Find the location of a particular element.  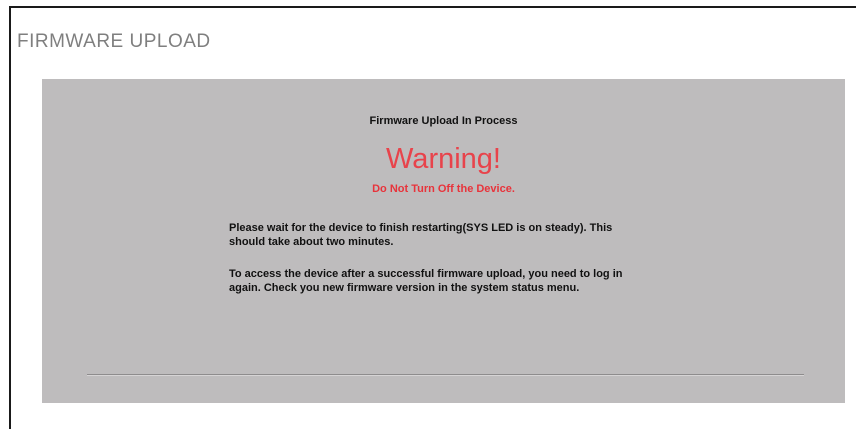

upload-status-heading: Firmware Upload In Process is located at coordinates (443, 121).